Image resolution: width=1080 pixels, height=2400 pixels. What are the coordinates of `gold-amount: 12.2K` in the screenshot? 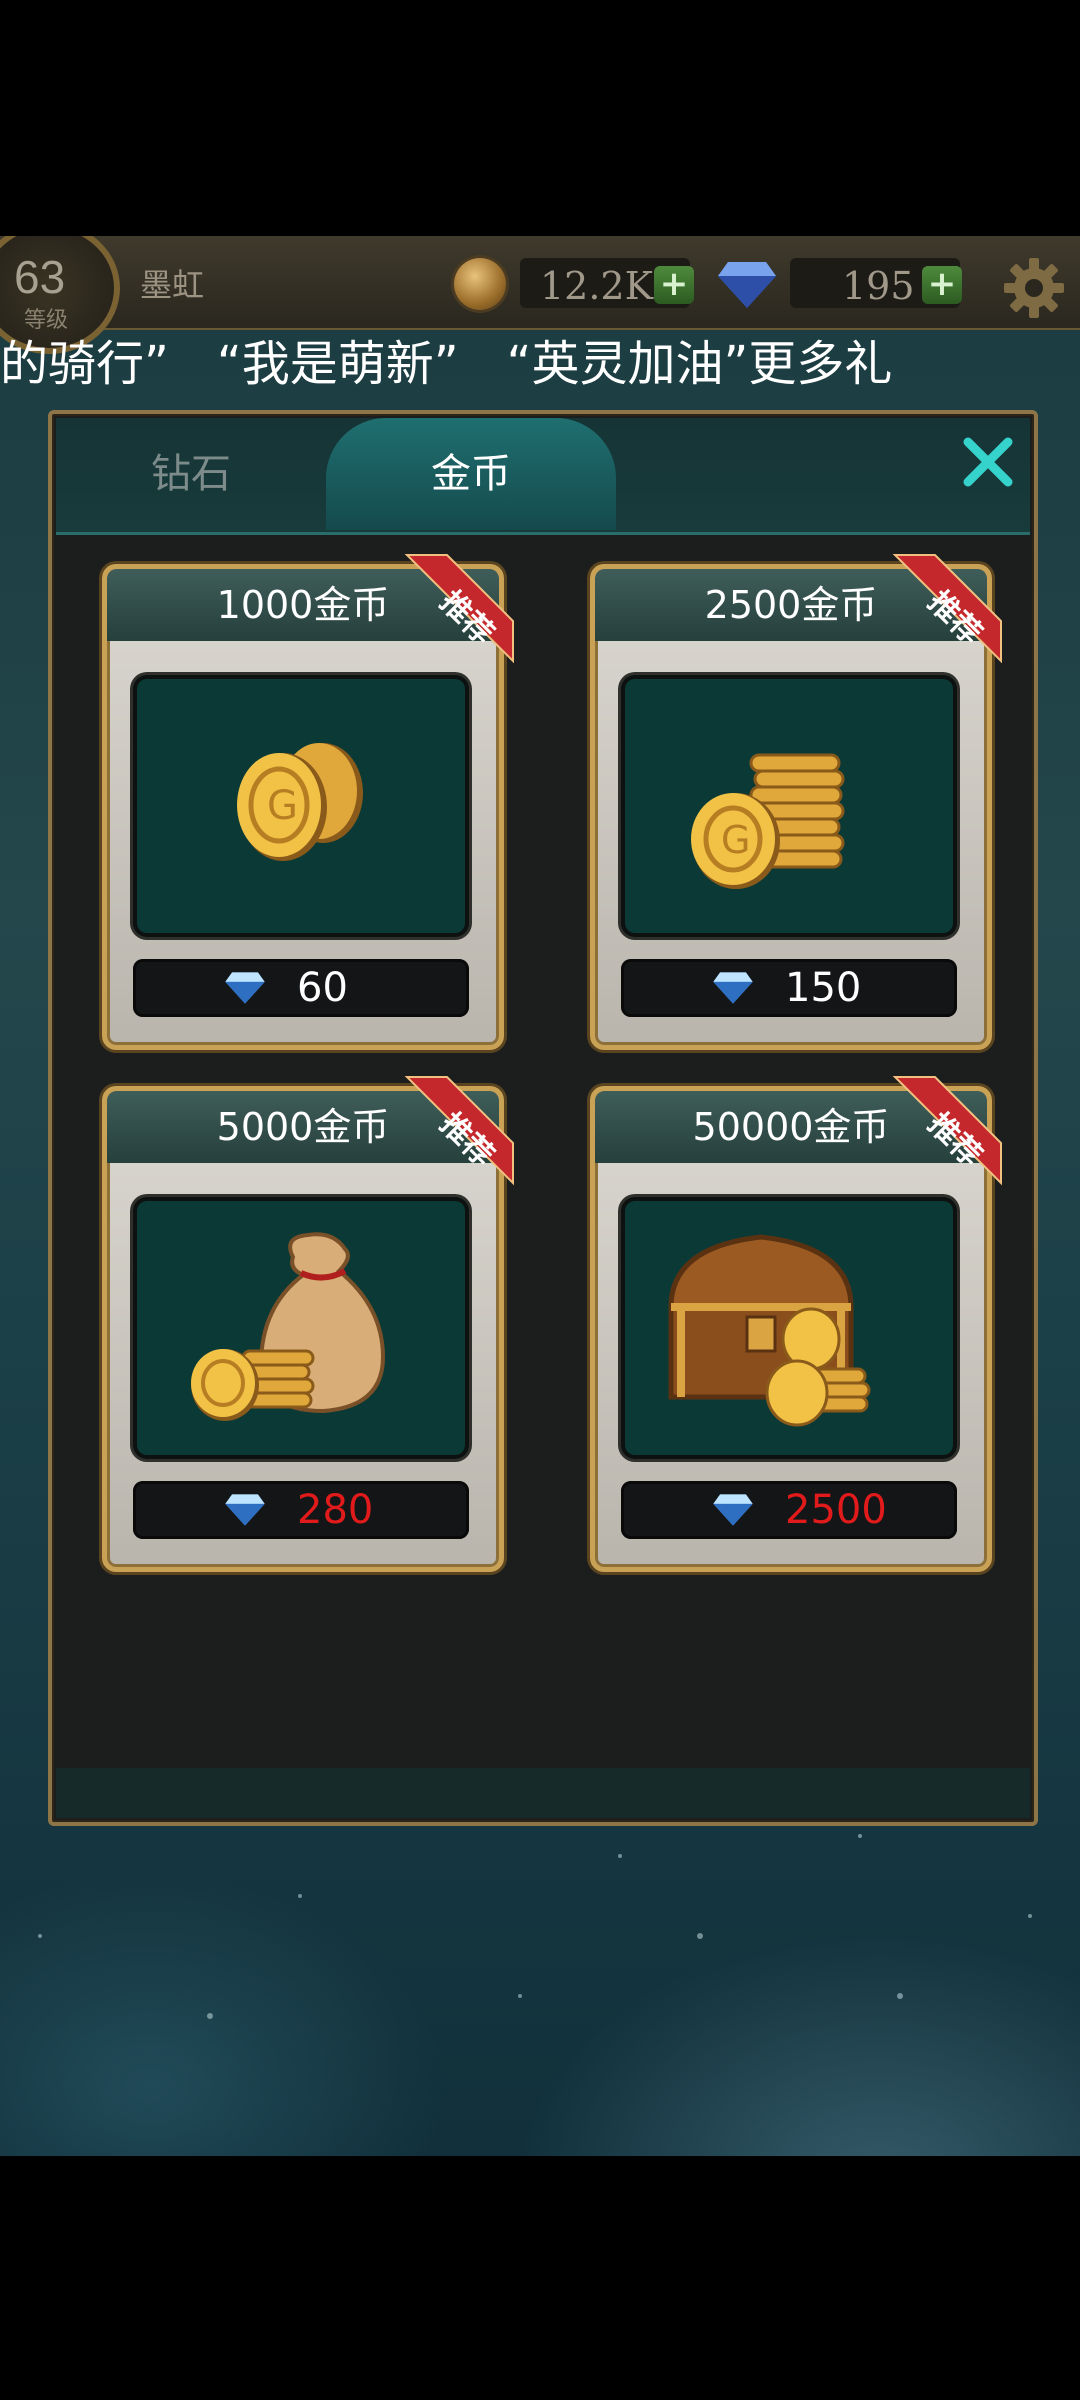 It's located at (596, 286).